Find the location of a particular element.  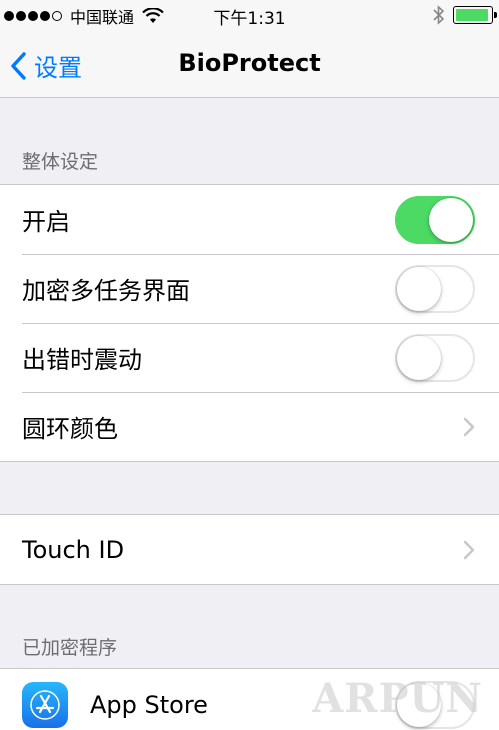

vibrate-on-error-toggle is located at coordinates (435, 358).